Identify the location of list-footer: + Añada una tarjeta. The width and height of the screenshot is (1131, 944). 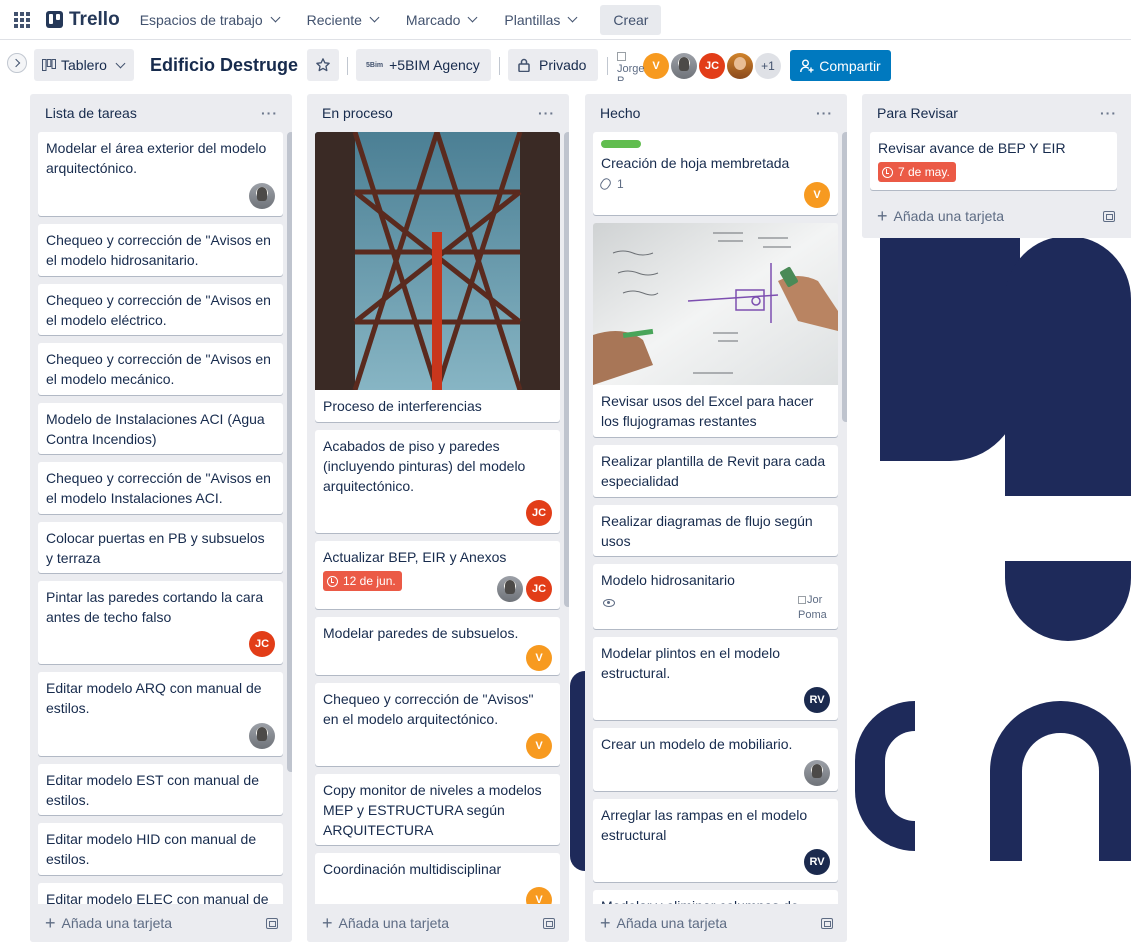
(438, 923).